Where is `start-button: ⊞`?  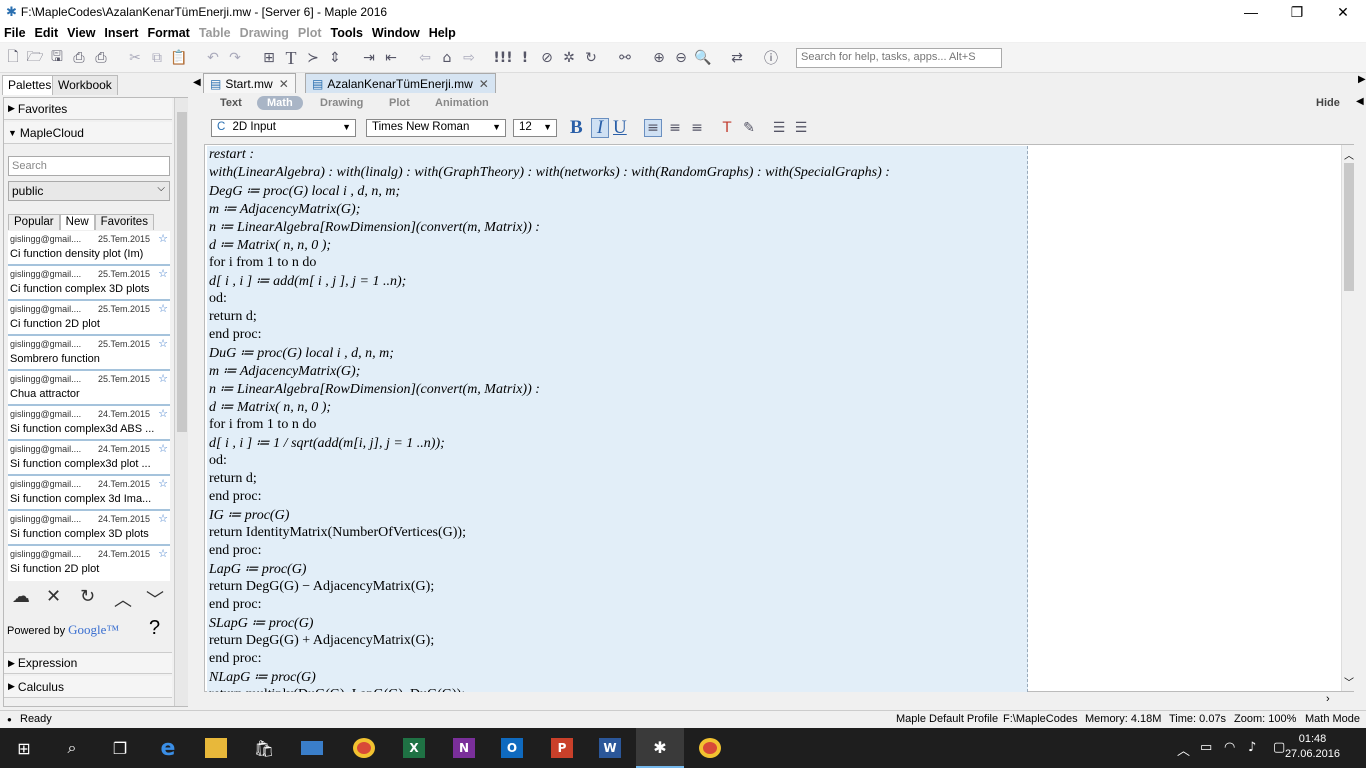
start-button: ⊞ is located at coordinates (24, 748).